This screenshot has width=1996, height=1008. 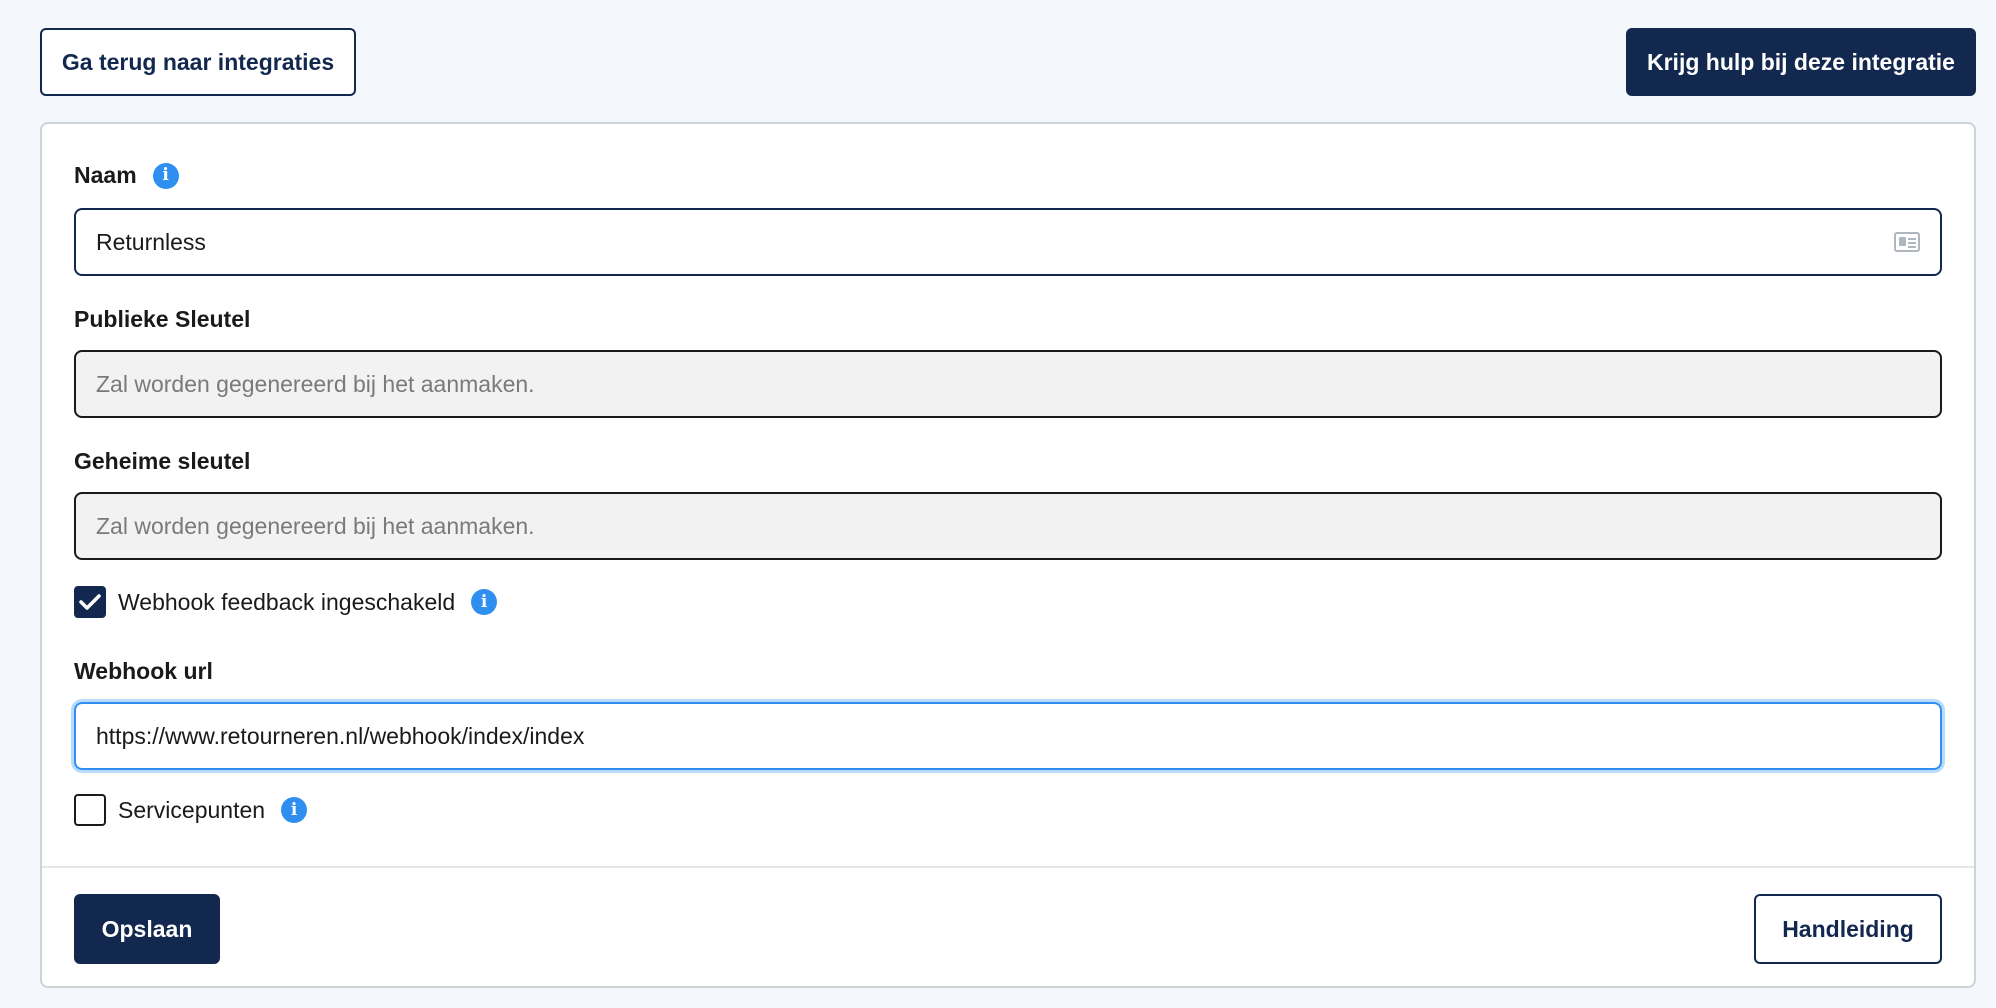 I want to click on webhook-feedback-label: Webhook feedback ingeschakeld, so click(x=286, y=602).